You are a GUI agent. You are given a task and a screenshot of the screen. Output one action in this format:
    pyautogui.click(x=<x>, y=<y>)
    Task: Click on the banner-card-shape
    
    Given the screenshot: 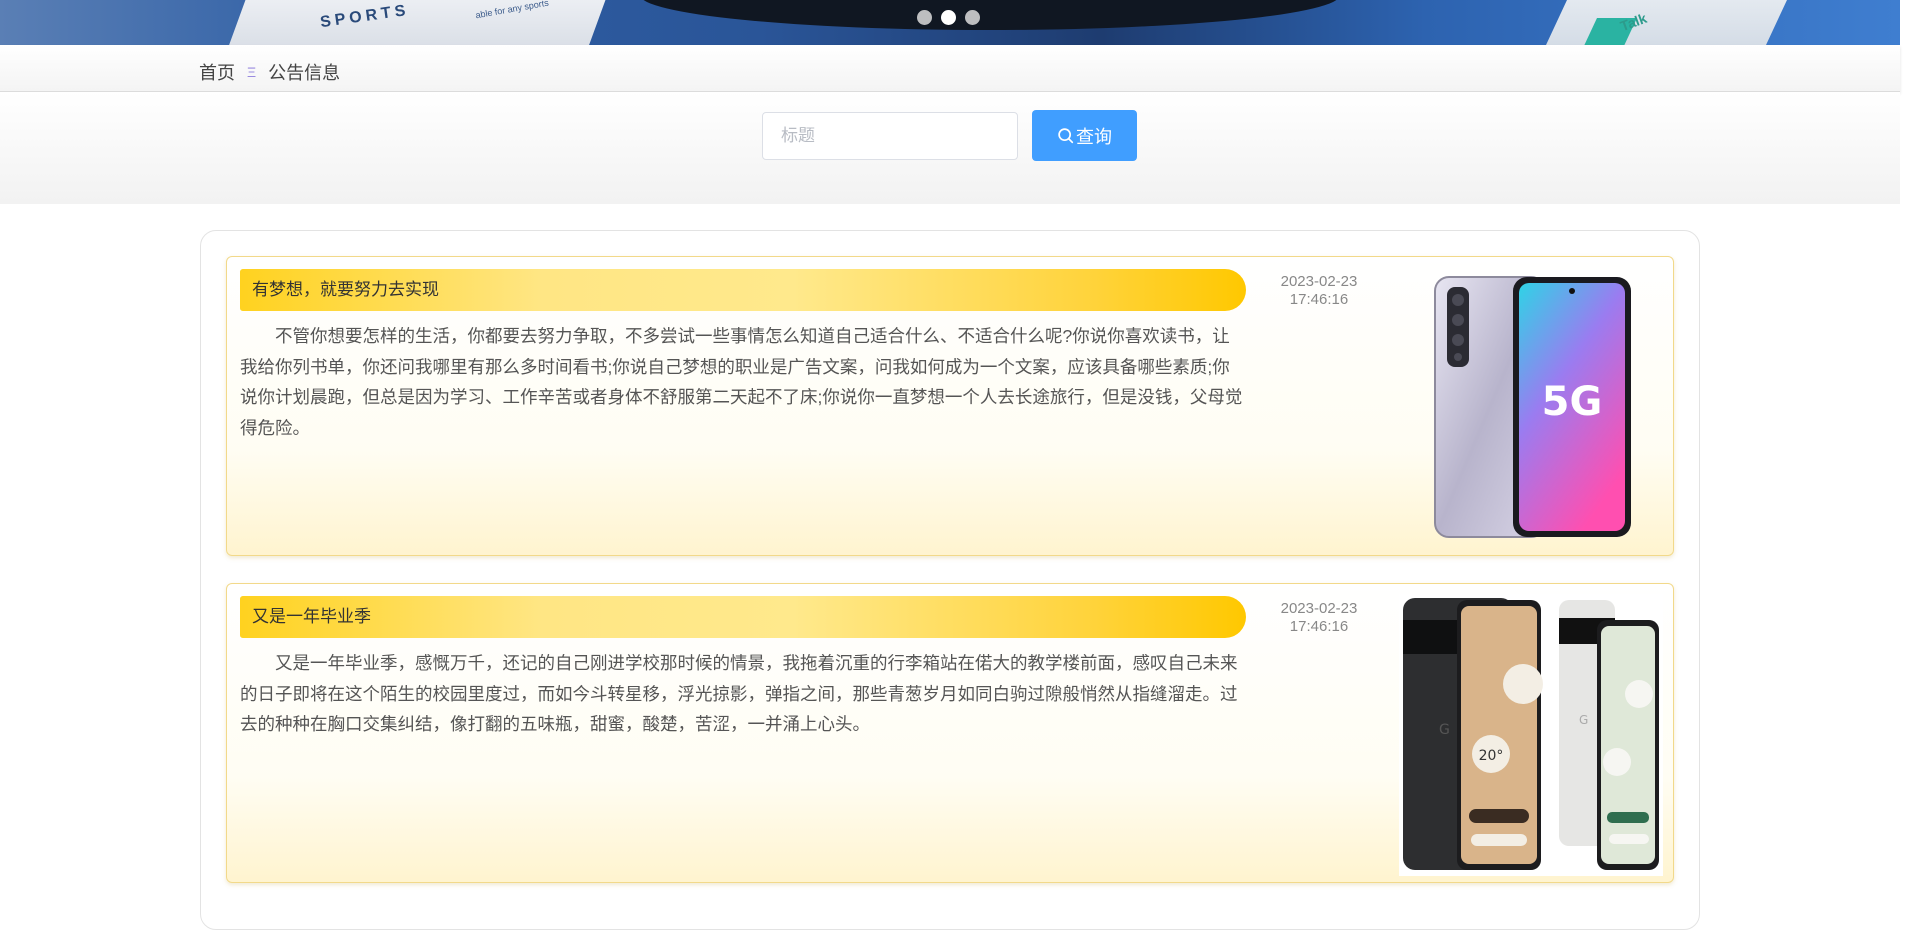 What is the action you would take?
    pyautogui.click(x=420, y=22)
    